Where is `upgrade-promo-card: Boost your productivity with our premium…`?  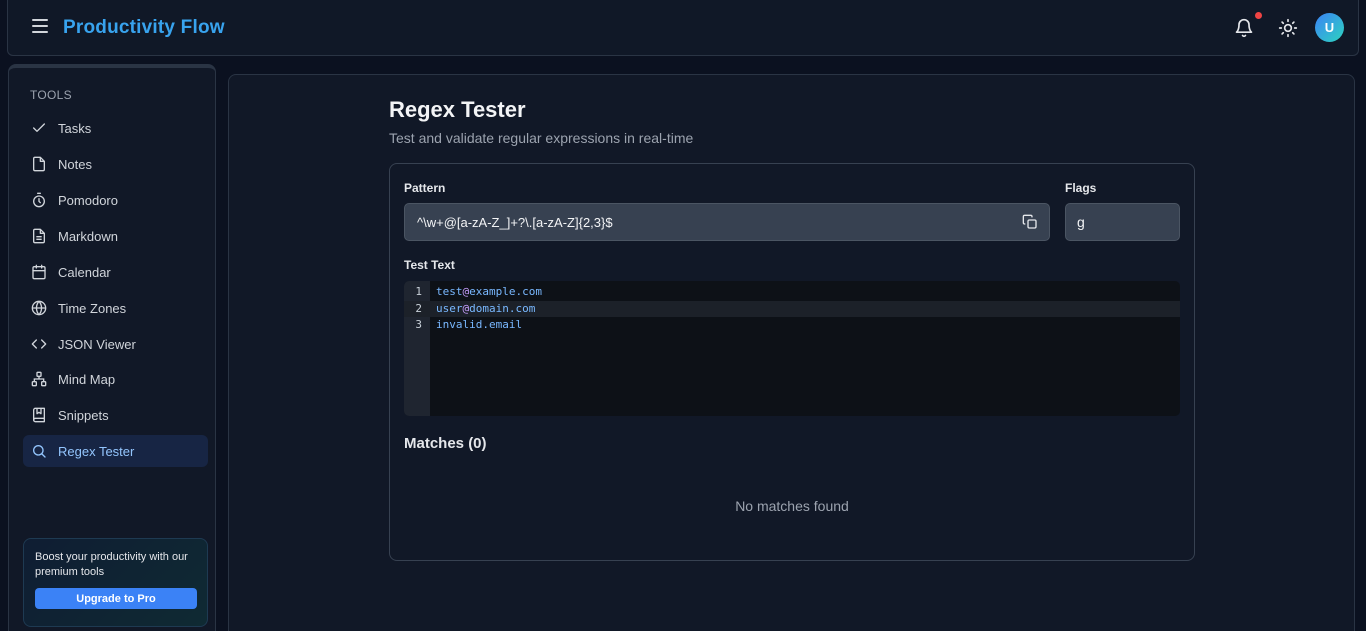
upgrade-promo-card: Boost your productivity with our premium… is located at coordinates (115, 582).